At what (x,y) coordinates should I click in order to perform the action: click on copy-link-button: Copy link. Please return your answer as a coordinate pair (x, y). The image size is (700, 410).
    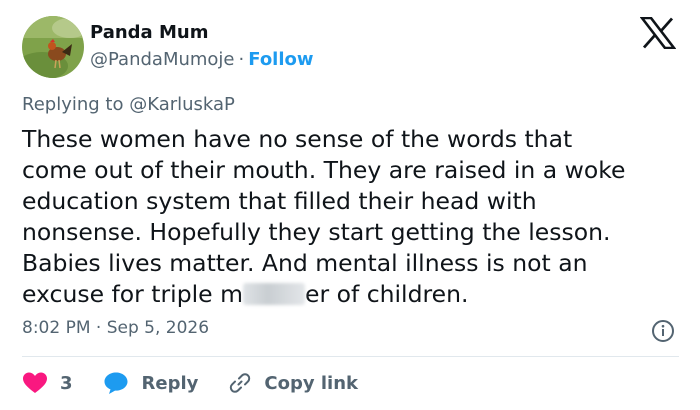
    Looking at the image, I should click on (293, 383).